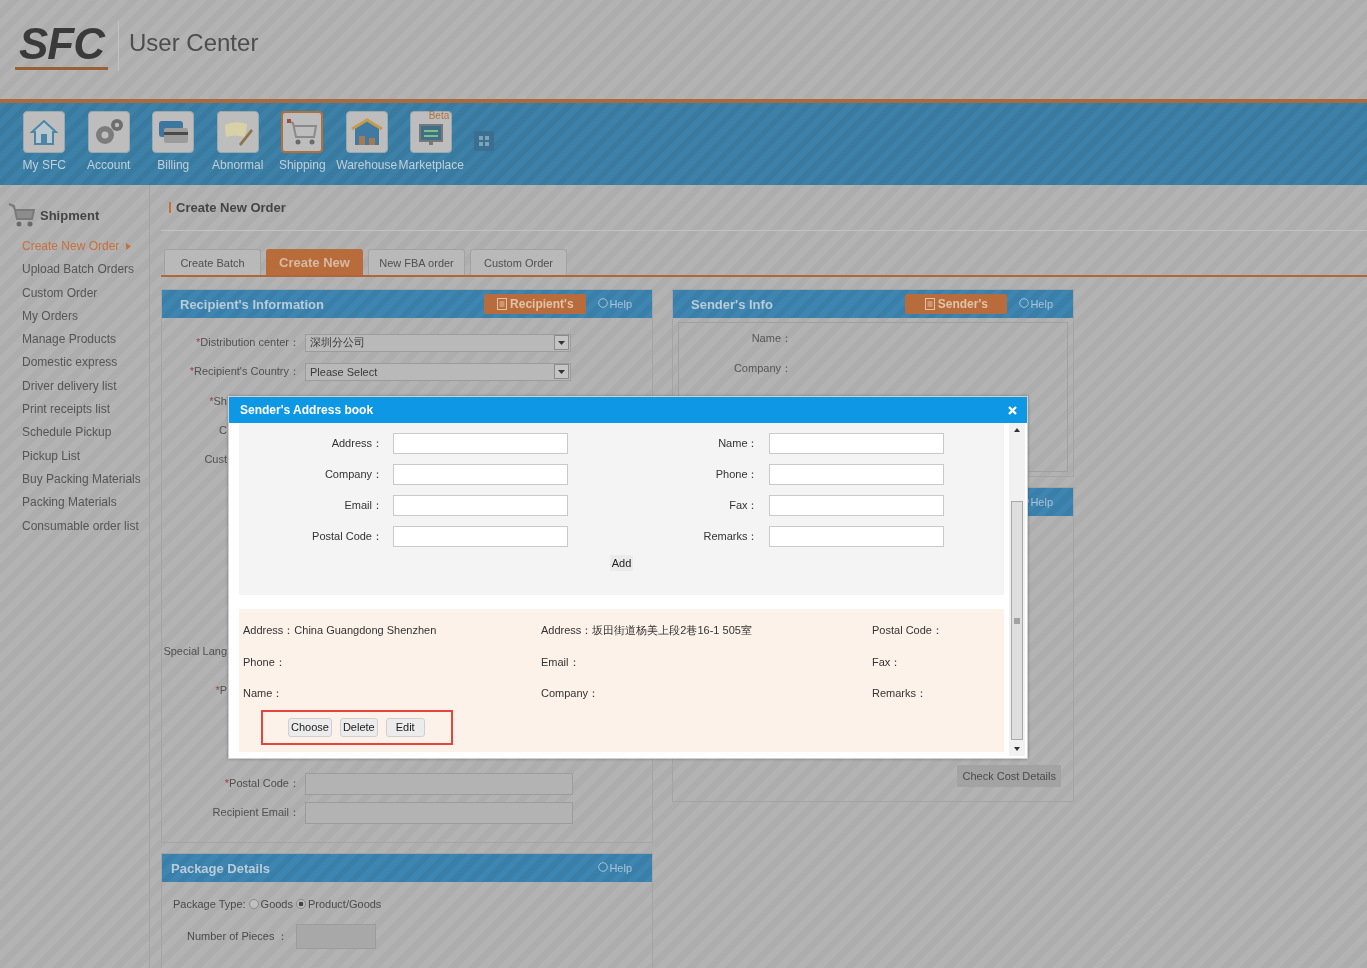 This screenshot has width=1367, height=968. I want to click on sidebar-item: Upload Batch Orders, so click(74, 270).